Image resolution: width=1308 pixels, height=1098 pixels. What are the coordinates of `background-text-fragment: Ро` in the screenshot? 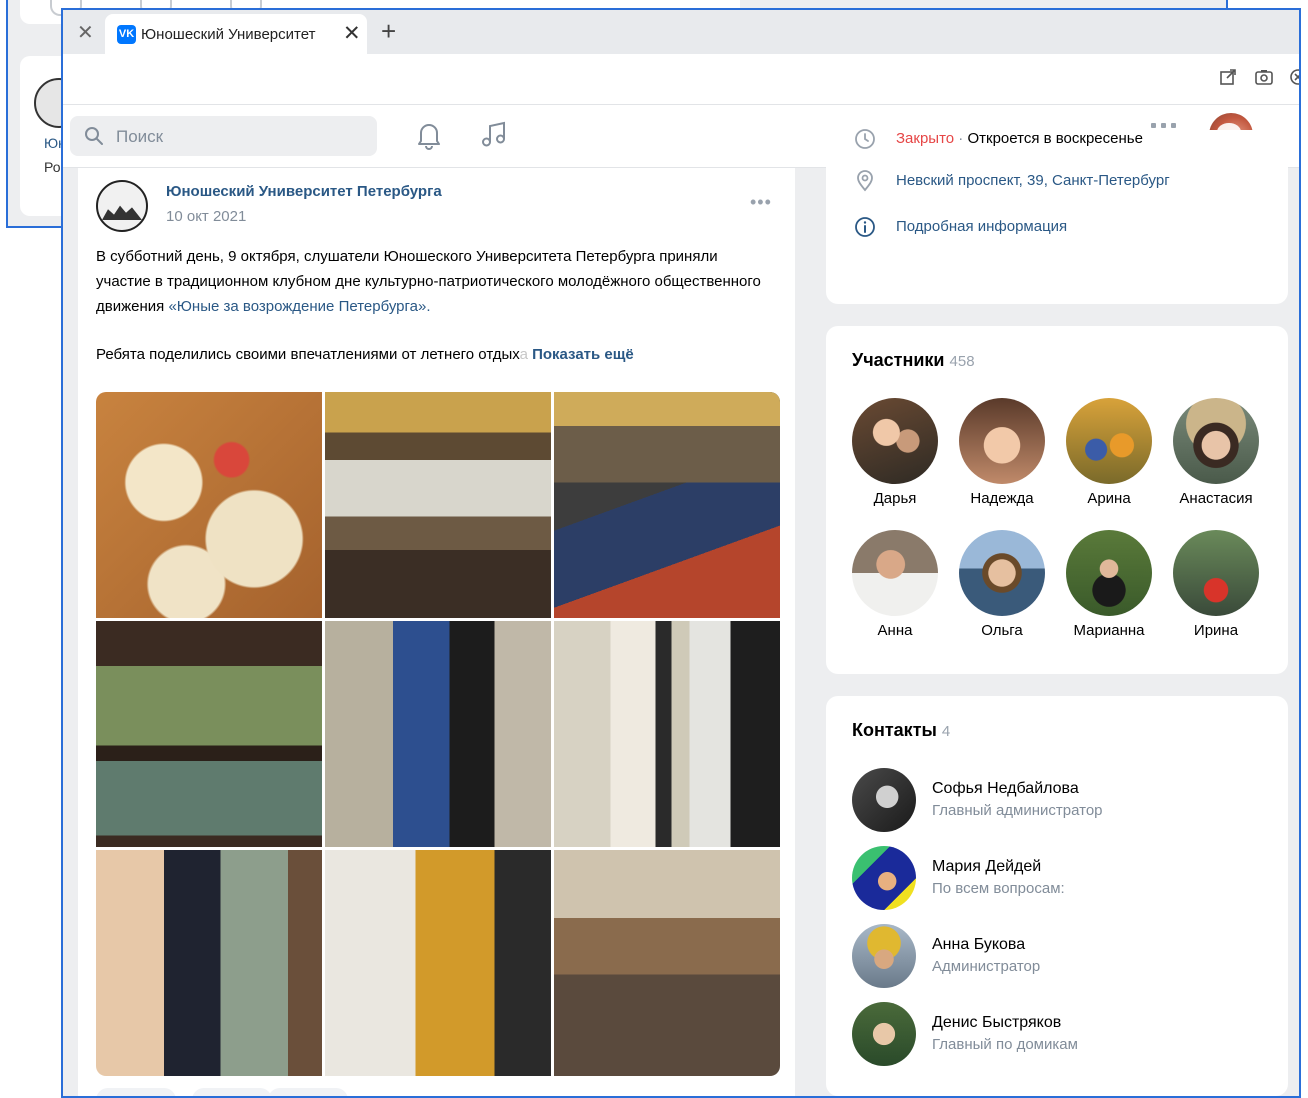 It's located at (52, 167).